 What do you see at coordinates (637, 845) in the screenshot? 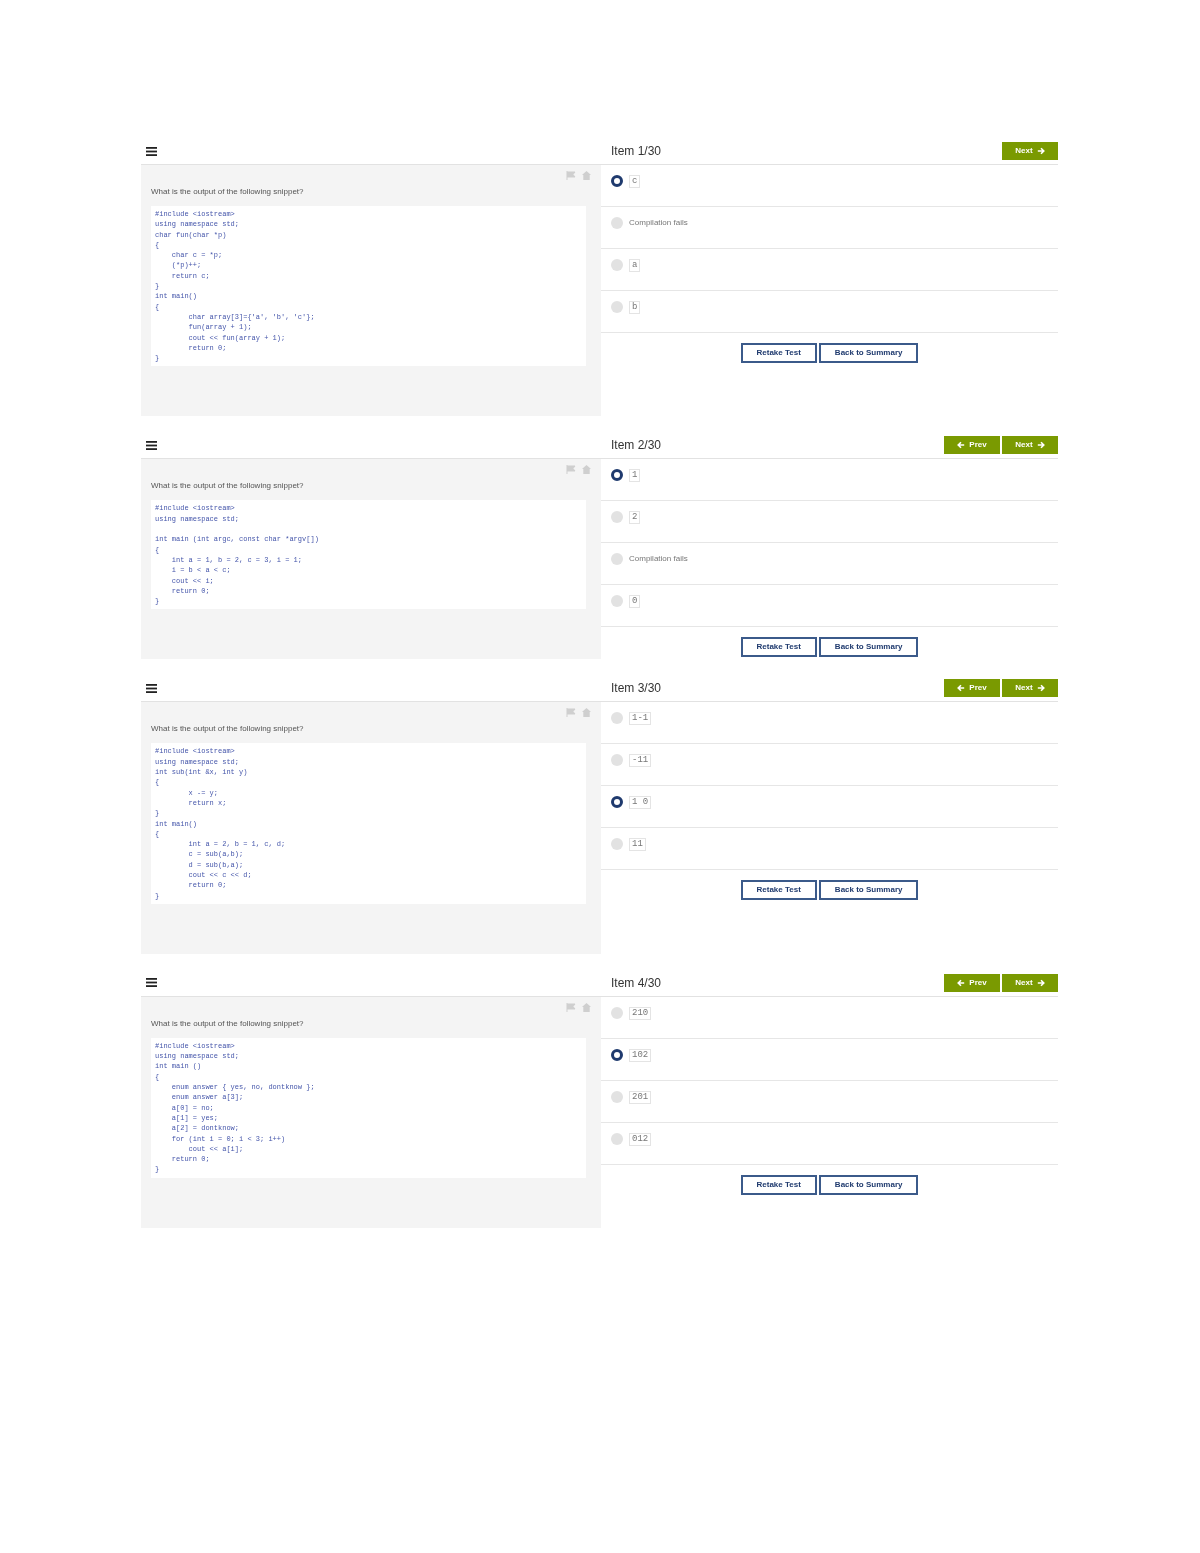
I see `option-text: 11` at bounding box center [637, 845].